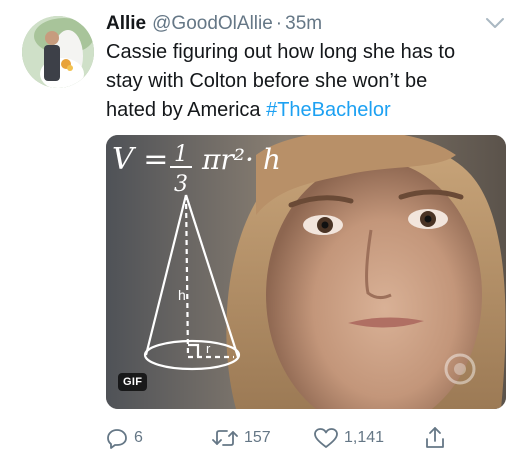  I want to click on like-count: 1,141, so click(364, 437).